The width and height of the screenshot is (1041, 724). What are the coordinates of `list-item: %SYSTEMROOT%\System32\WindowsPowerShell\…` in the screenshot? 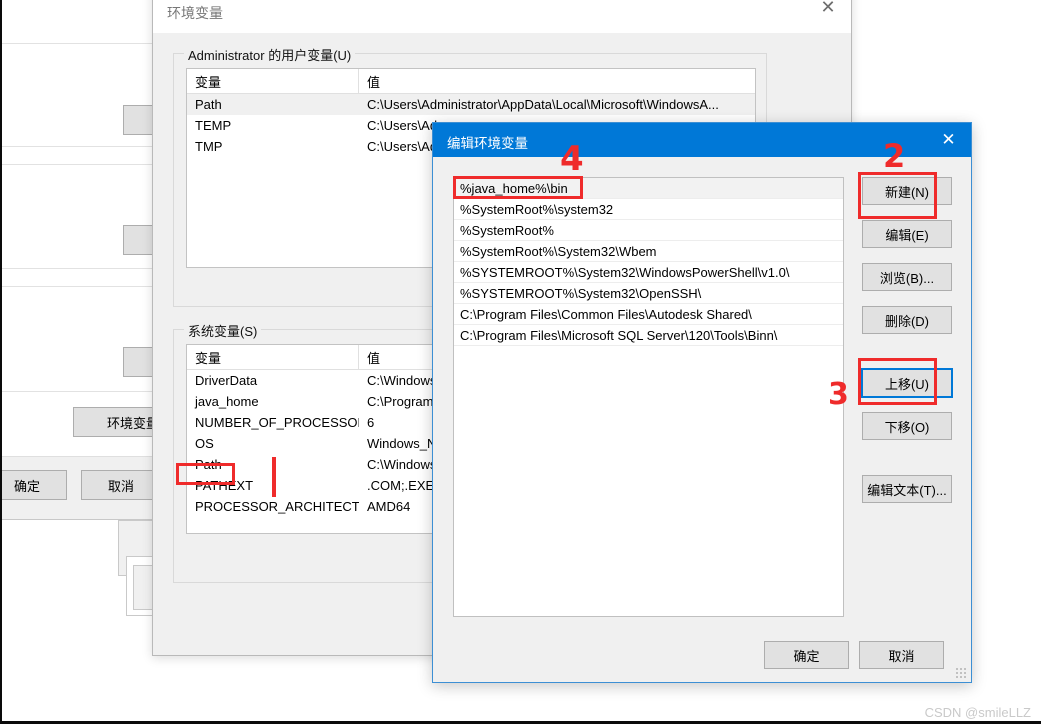 It's located at (648, 272).